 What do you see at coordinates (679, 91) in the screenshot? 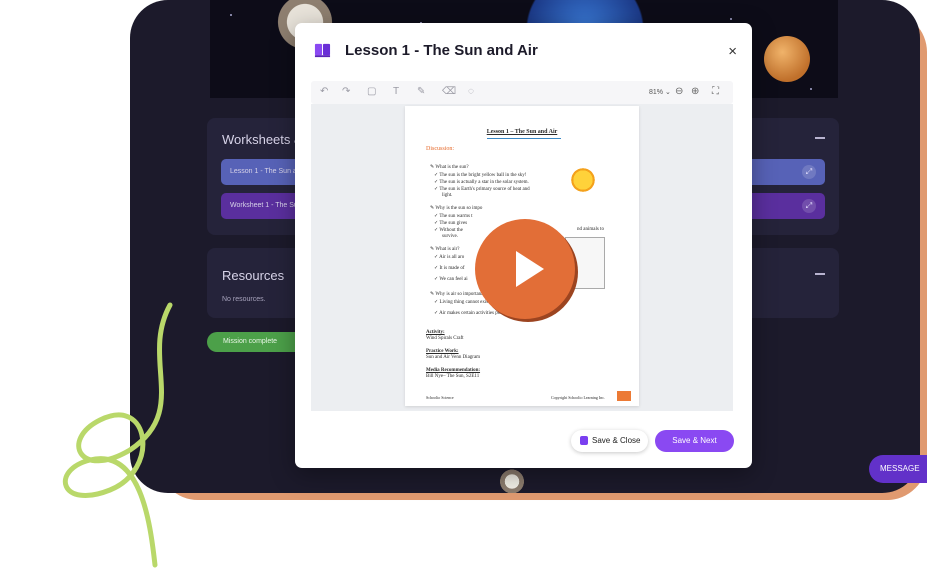
I see `zoom-out-icon: ⊖` at bounding box center [679, 91].